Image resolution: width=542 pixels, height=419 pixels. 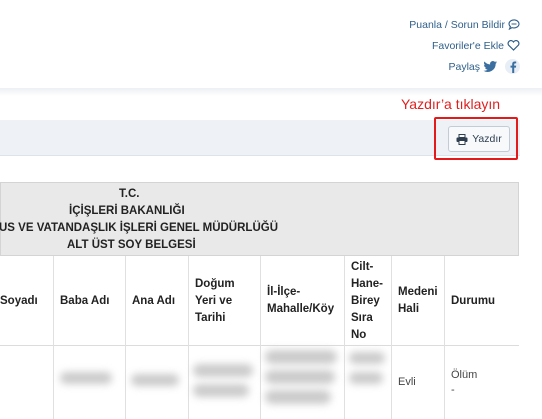 What do you see at coordinates (451, 104) in the screenshot?
I see `instruction-annotation: Yazdır’a tıklayın` at bounding box center [451, 104].